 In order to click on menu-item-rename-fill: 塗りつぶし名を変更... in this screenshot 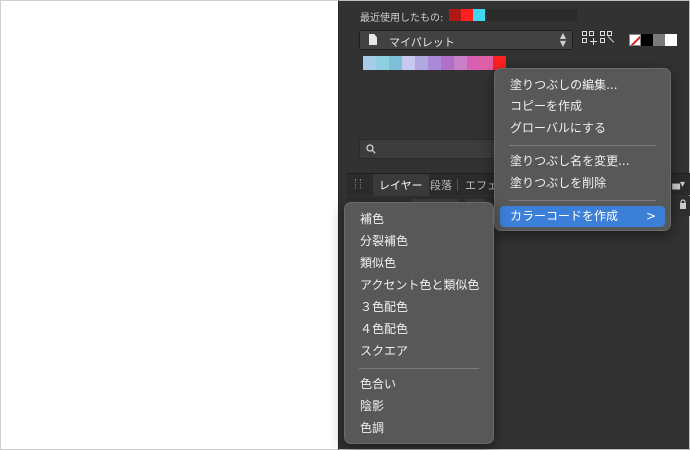, I will do `click(582, 161)`.